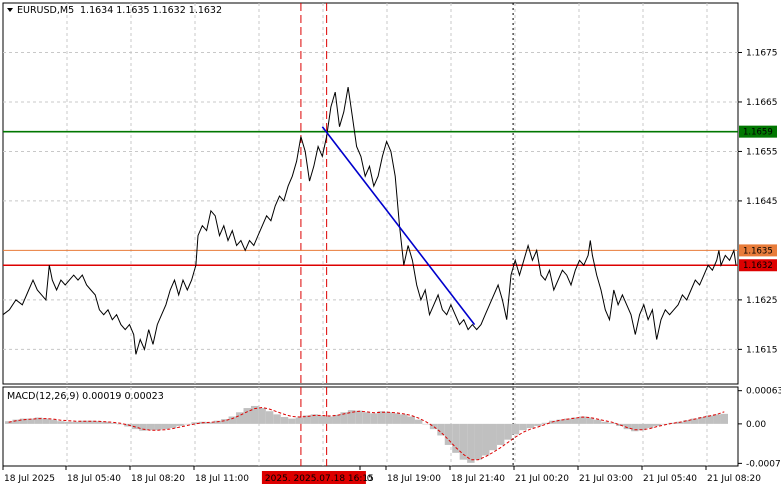  Describe the element at coordinates (762, 202) in the screenshot. I see `price-tick-label: 1.1645` at that location.